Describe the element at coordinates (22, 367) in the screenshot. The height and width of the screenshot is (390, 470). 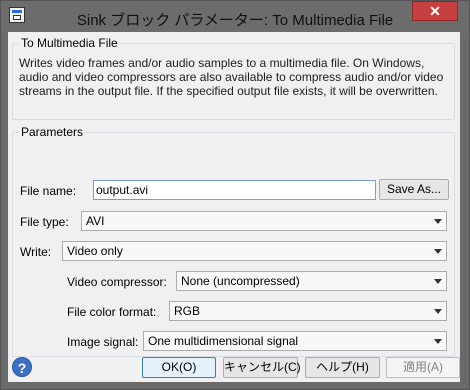
I see `help-icon: ?` at that location.